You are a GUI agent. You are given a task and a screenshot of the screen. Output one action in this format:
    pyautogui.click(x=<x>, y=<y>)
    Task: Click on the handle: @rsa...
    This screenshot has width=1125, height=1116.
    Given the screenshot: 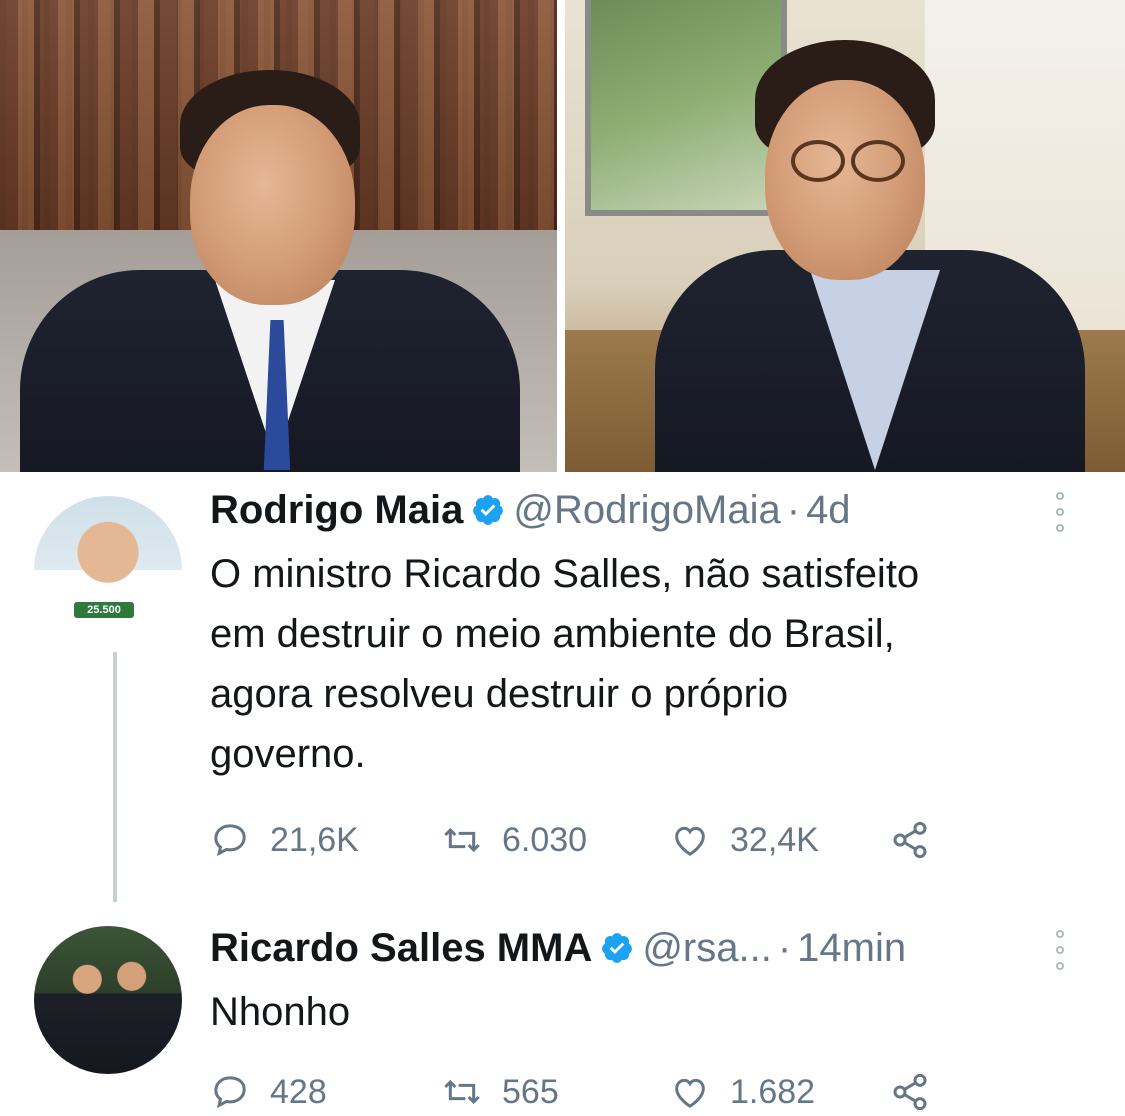 What is the action you would take?
    pyautogui.click(x=707, y=948)
    